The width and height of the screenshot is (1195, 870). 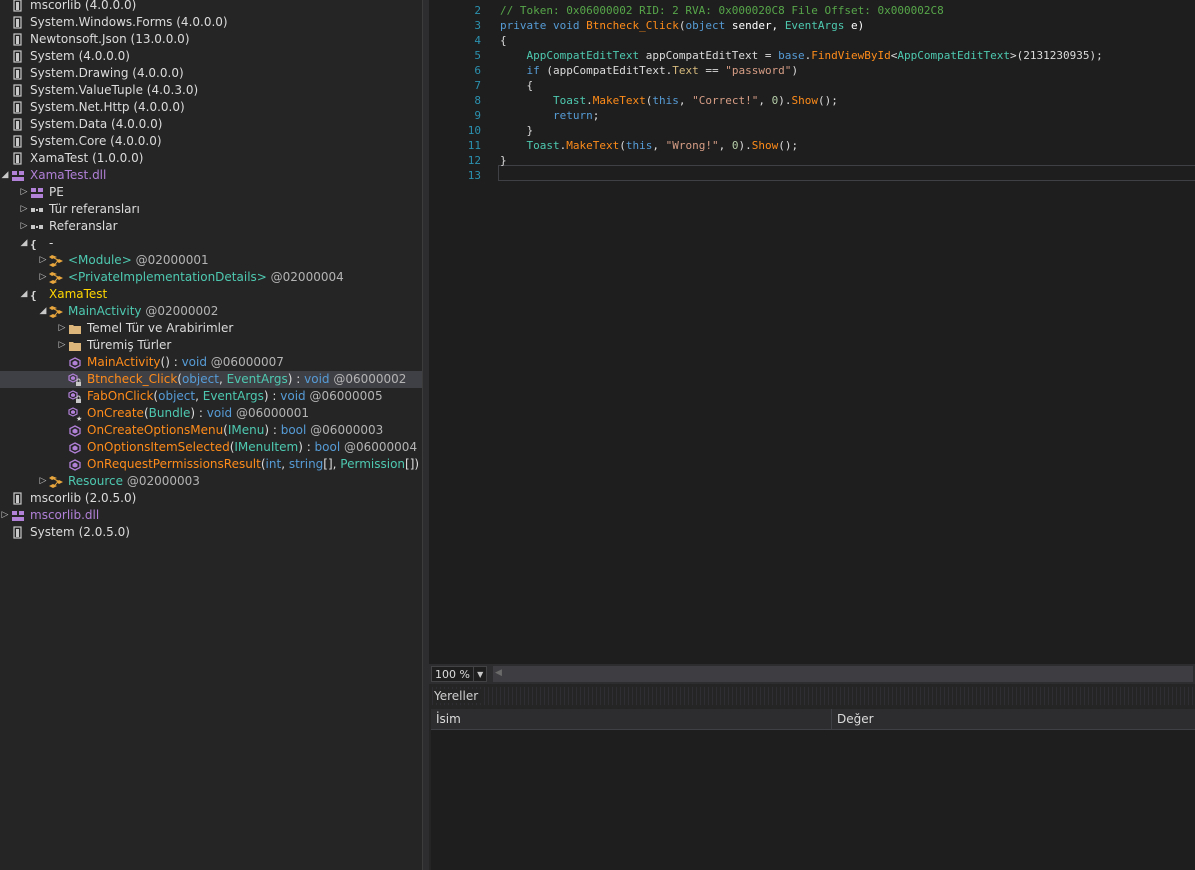 What do you see at coordinates (107, 73) in the screenshot?
I see `tree-row-label: System.Drawing (4.0.0.0)` at bounding box center [107, 73].